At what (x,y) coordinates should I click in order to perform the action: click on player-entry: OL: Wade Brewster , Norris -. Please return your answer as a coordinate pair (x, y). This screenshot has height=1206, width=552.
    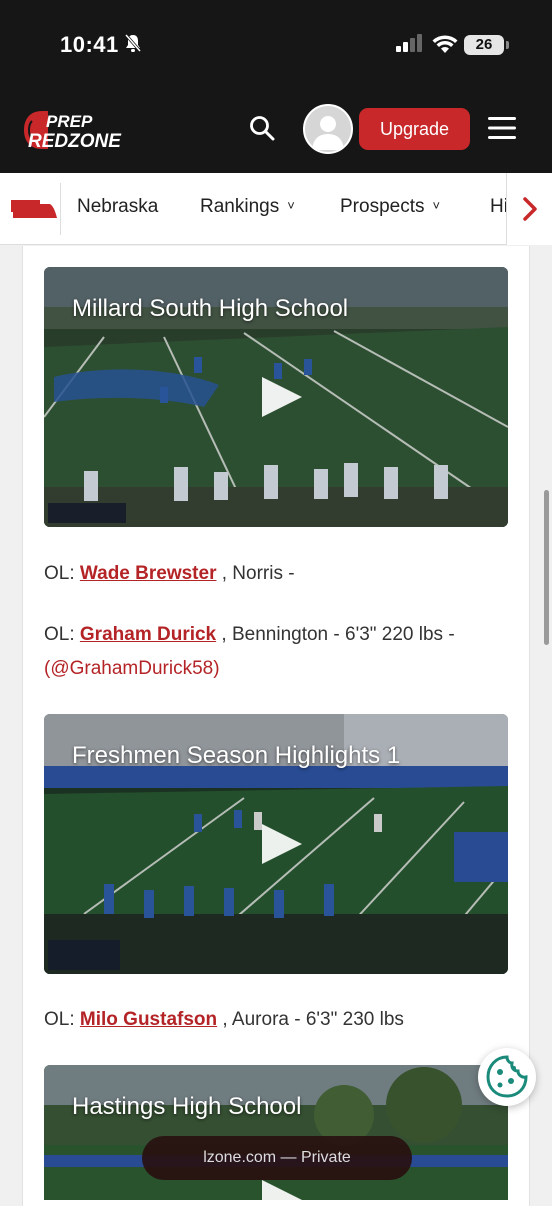
    Looking at the image, I should click on (279, 574).